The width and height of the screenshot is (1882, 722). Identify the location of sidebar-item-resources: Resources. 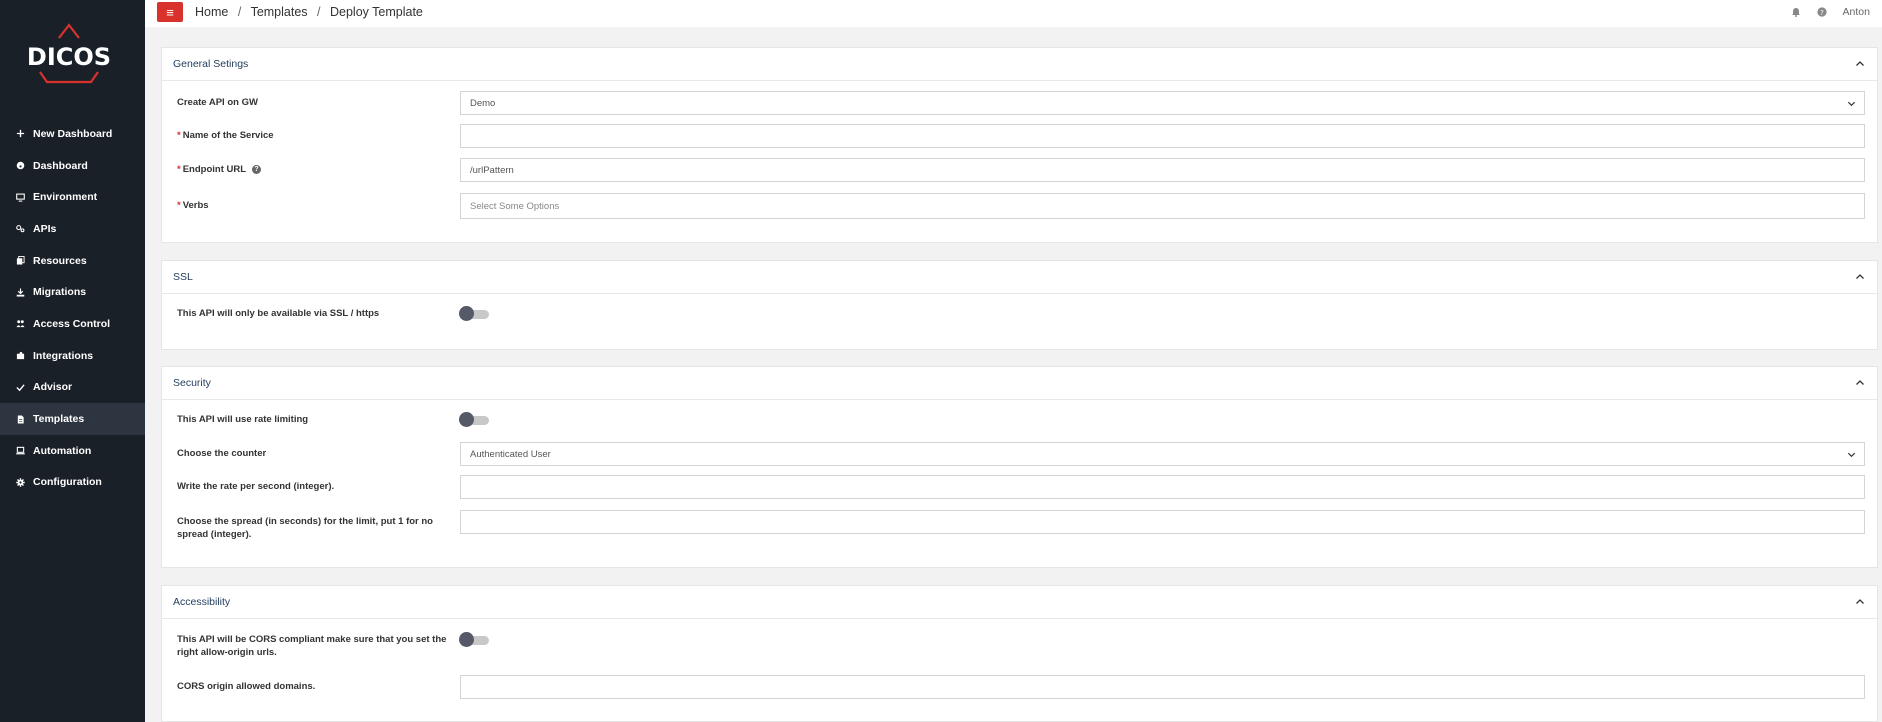
(72, 261).